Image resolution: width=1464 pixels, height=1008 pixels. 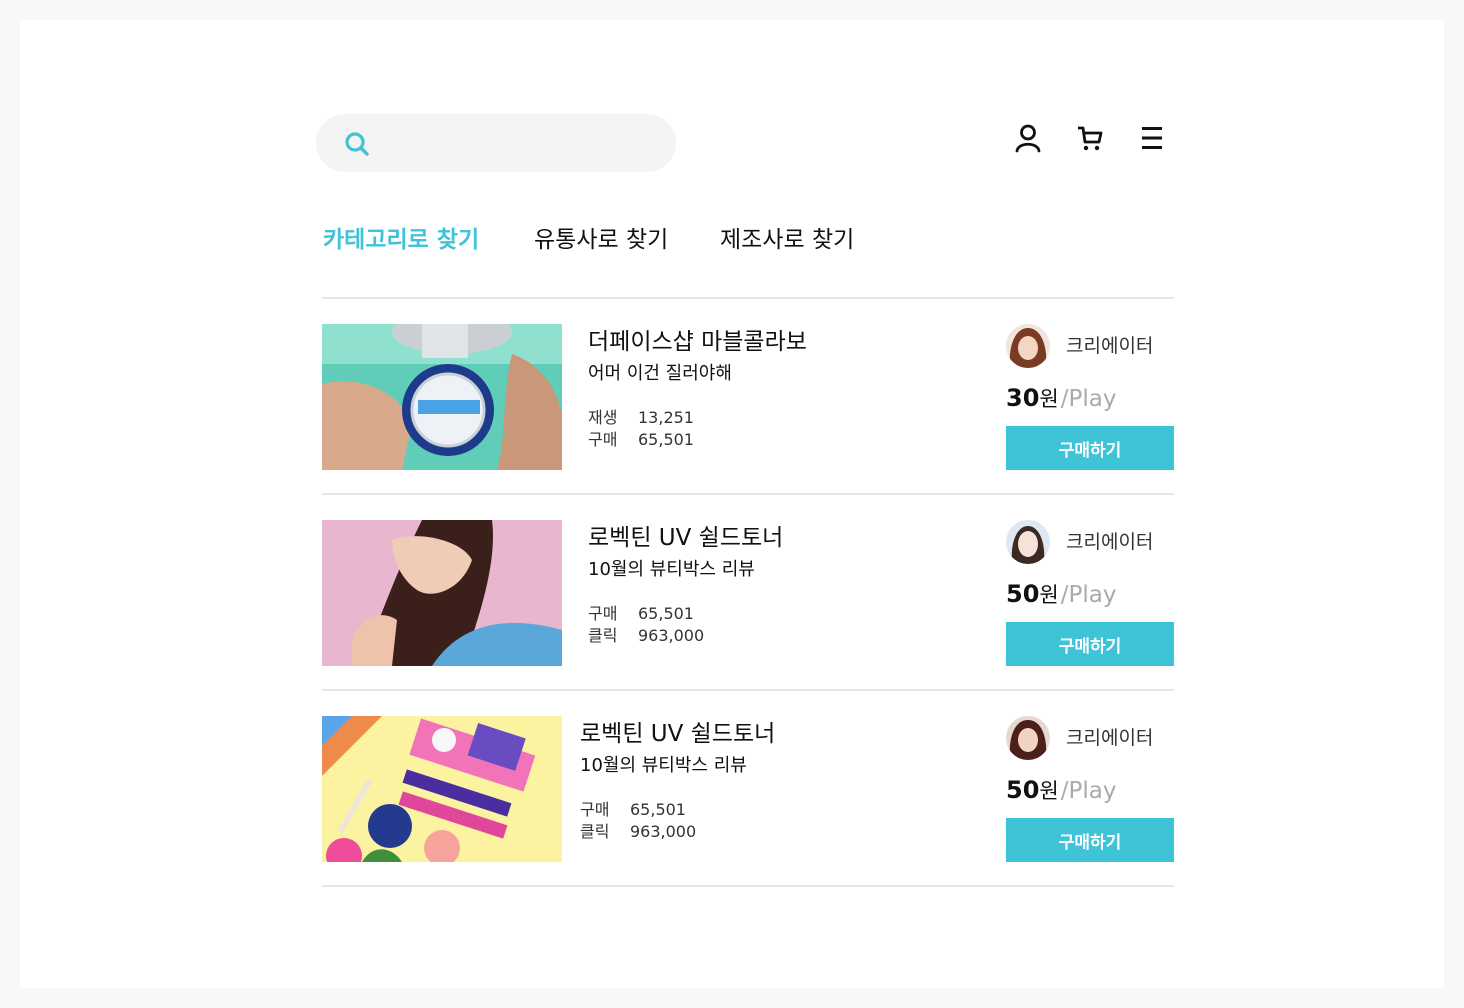 What do you see at coordinates (601, 240) in the screenshot?
I see `tab-distributor: 유통사로 찾기` at bounding box center [601, 240].